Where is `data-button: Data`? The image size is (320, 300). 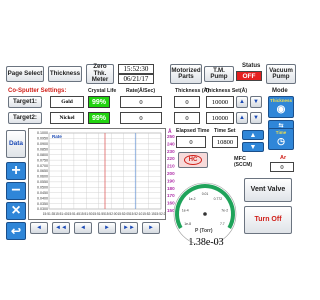
data-button: Data is located at coordinates (16, 144).